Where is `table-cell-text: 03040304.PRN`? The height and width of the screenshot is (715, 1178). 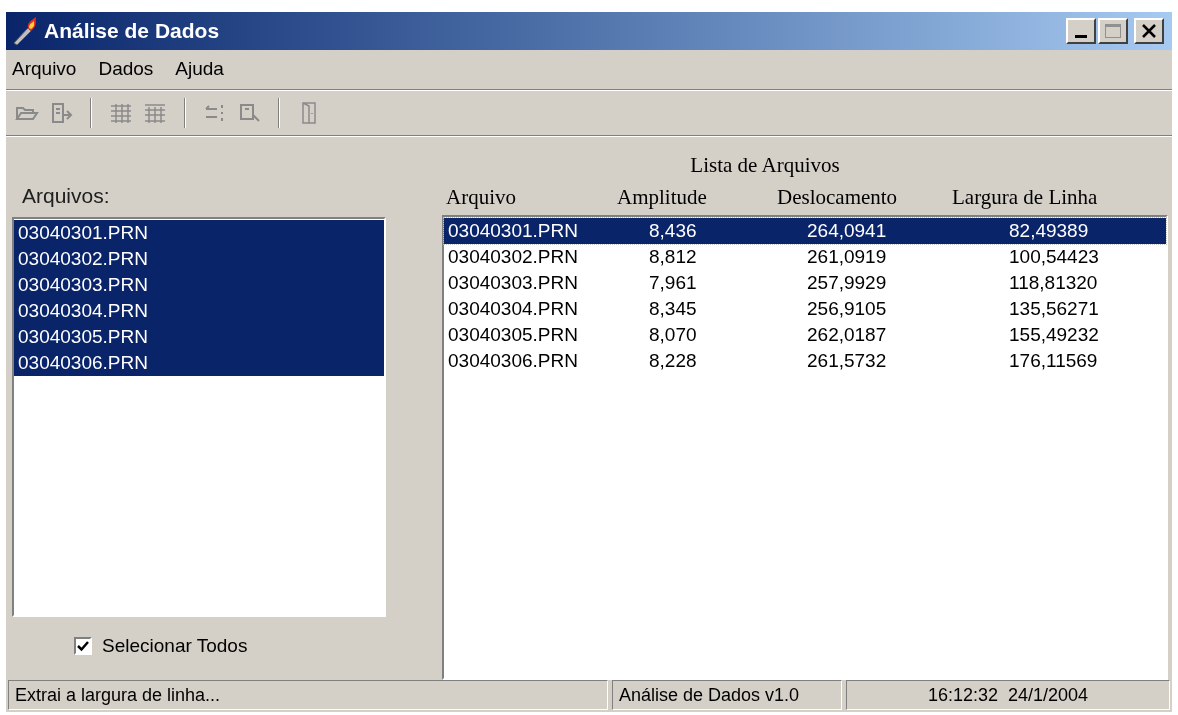
table-cell-text: 03040304.PRN is located at coordinates (513, 309).